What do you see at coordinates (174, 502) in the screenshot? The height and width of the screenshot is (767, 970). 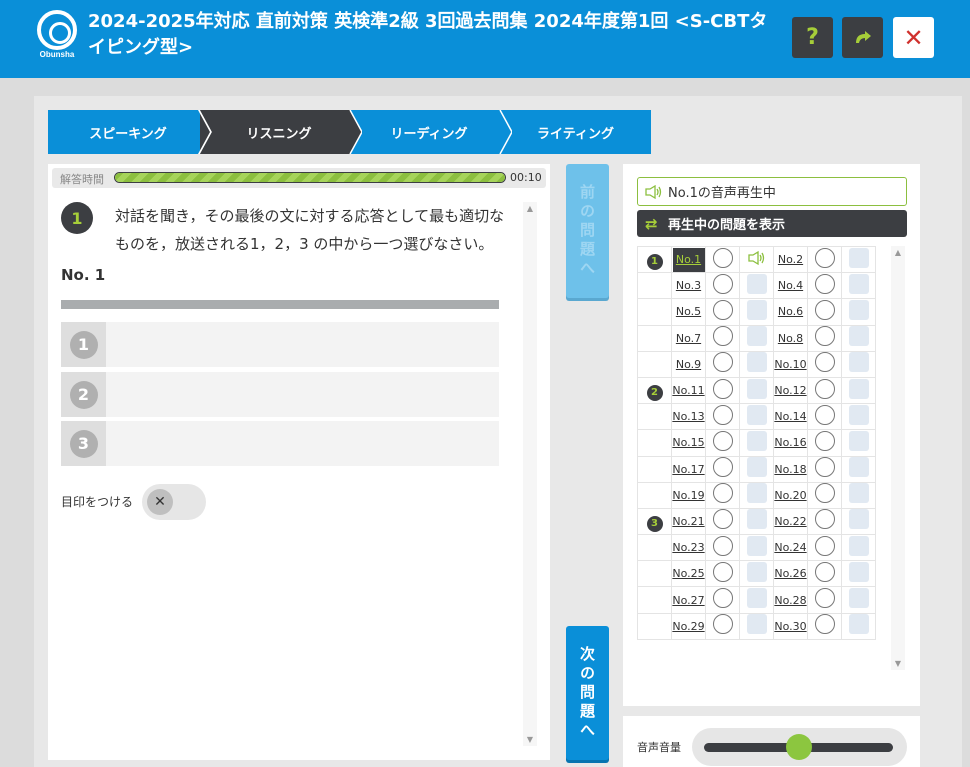 I see `mark-toggle: ✕` at bounding box center [174, 502].